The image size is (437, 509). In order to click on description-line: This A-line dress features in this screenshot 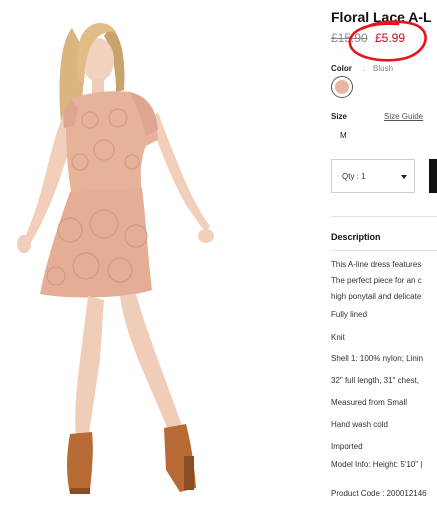, I will do `click(376, 264)`.